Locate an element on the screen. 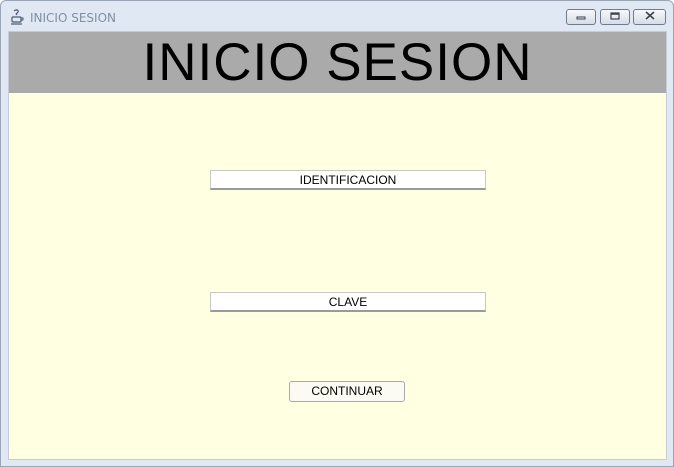 The width and height of the screenshot is (674, 467). window-title: INICIO SESION is located at coordinates (73, 18).